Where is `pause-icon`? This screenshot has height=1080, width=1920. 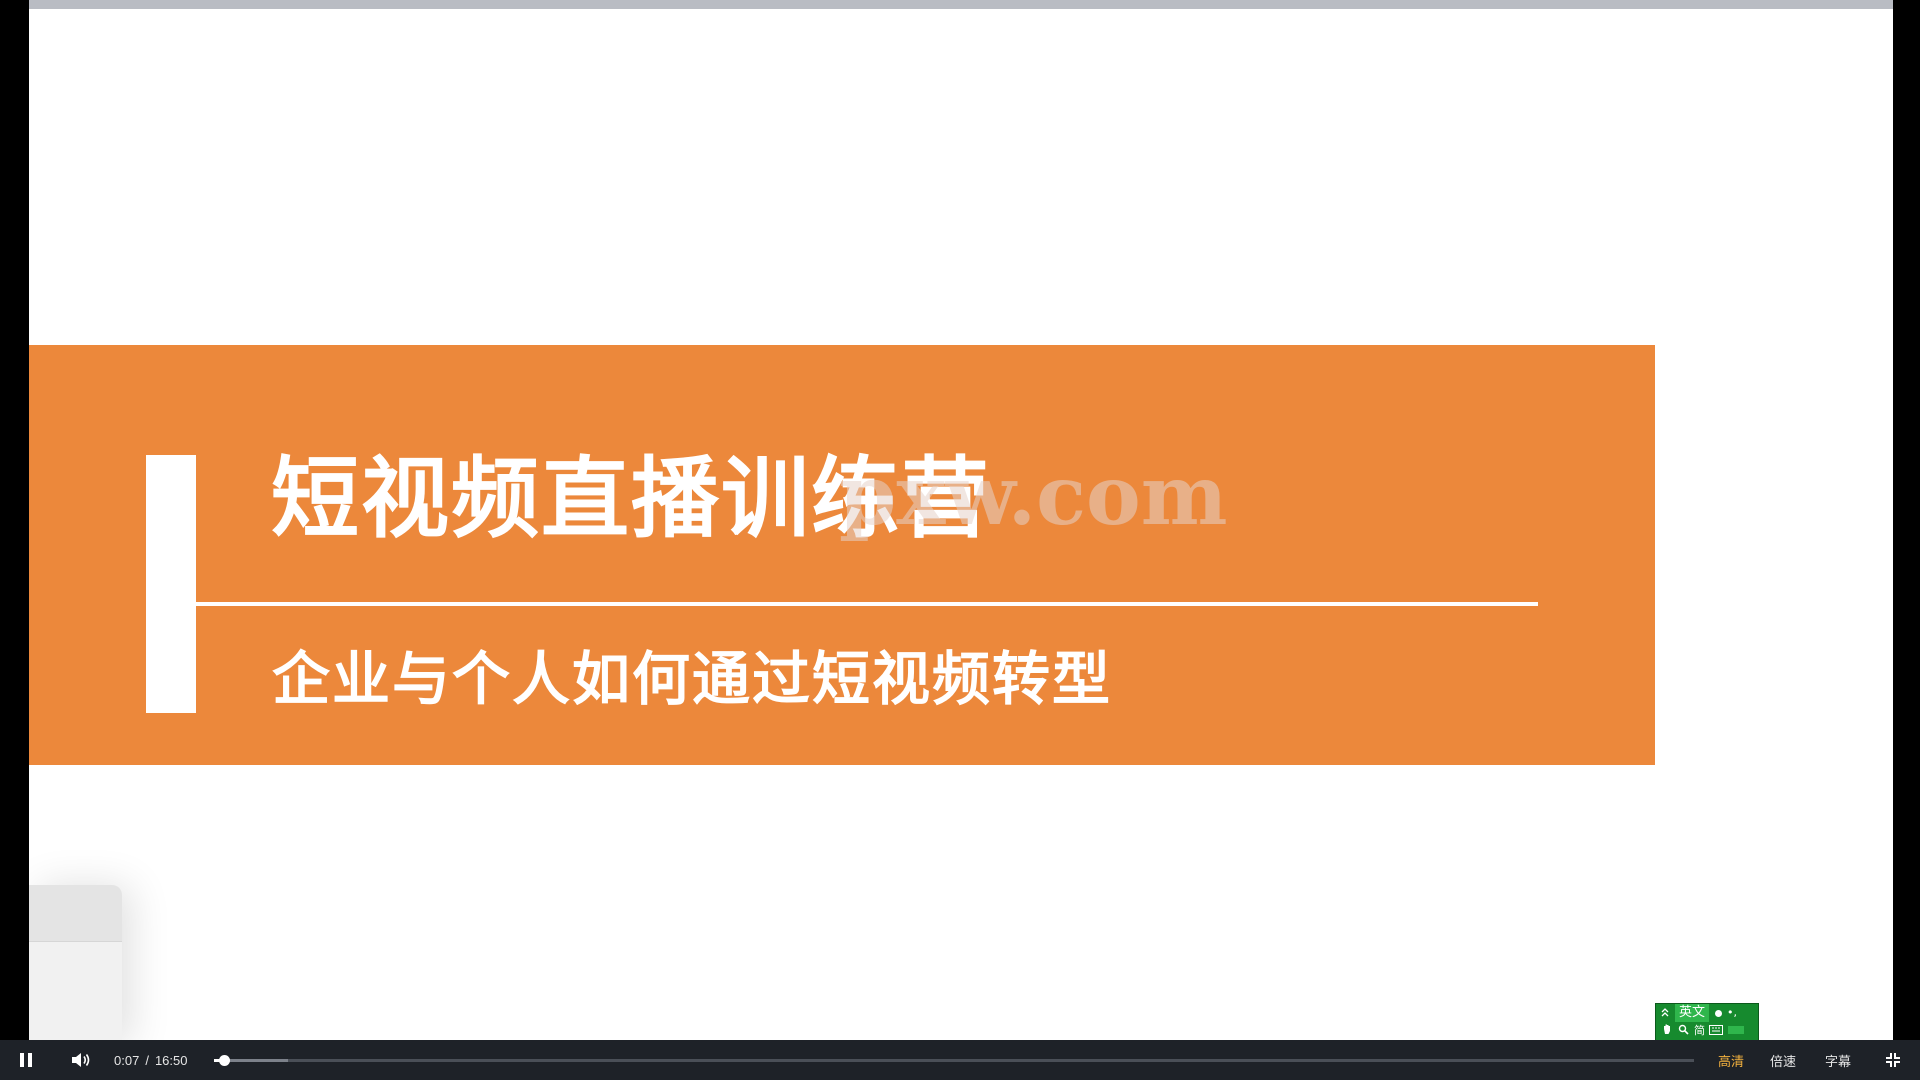
pause-icon is located at coordinates (26, 1060).